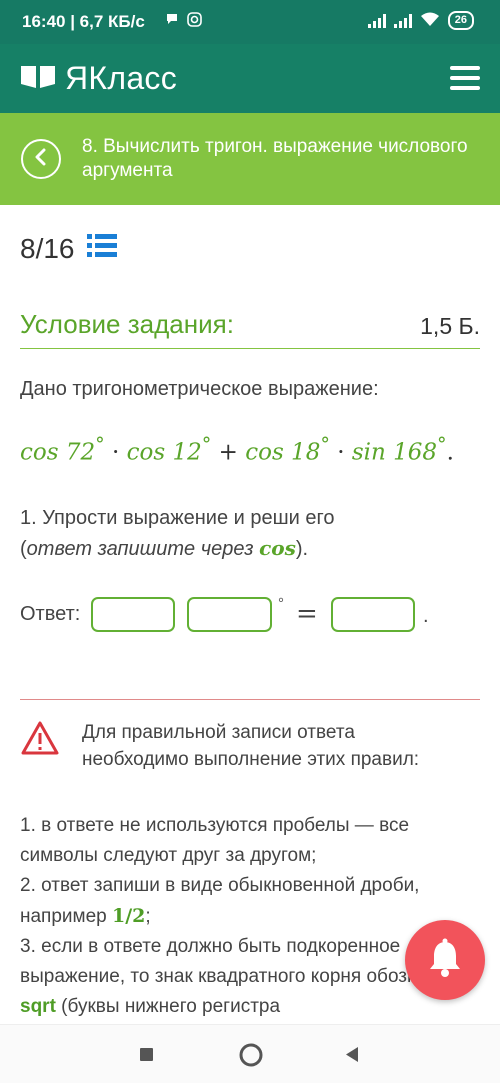  I want to click on circle-icon, so click(251, 1057).